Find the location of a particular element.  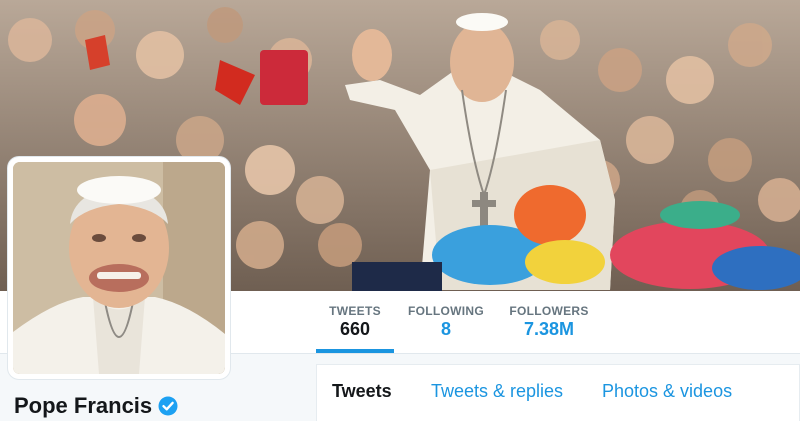

avatar is located at coordinates (119, 268).